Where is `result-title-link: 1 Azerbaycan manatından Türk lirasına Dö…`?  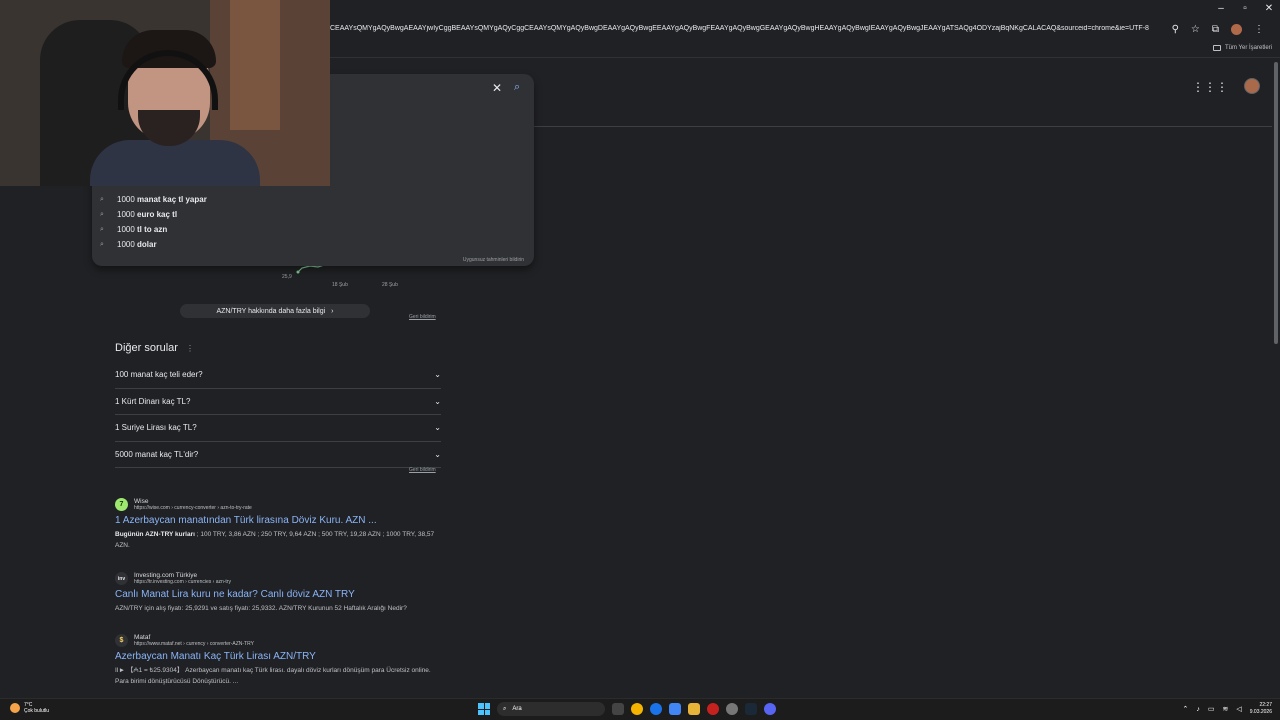
result-title-link: 1 Azerbaycan manatından Türk lirasına Dö… is located at coordinates (280, 520).